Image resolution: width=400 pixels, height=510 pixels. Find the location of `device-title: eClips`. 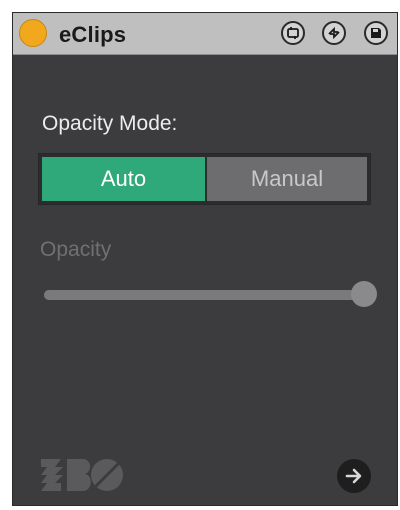

device-title: eClips is located at coordinates (93, 34).